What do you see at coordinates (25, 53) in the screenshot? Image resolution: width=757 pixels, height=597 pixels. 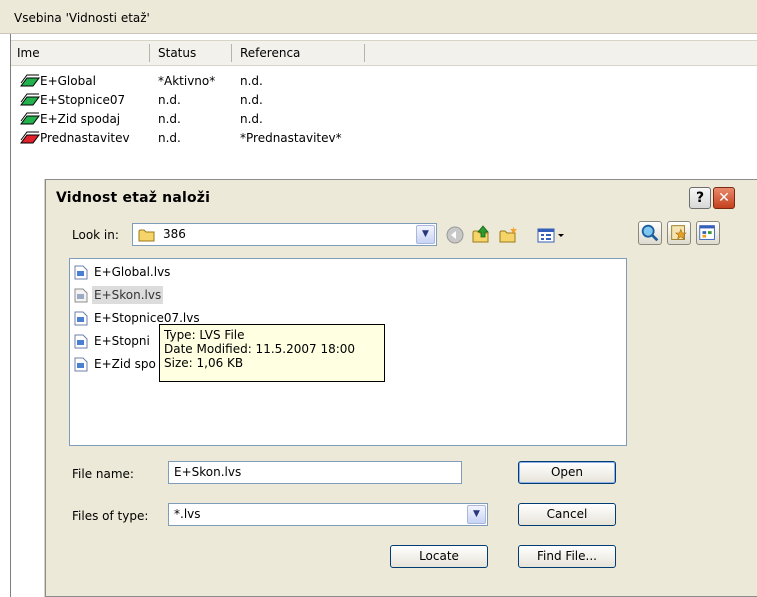 I see `column-header-ime: Ime` at bounding box center [25, 53].